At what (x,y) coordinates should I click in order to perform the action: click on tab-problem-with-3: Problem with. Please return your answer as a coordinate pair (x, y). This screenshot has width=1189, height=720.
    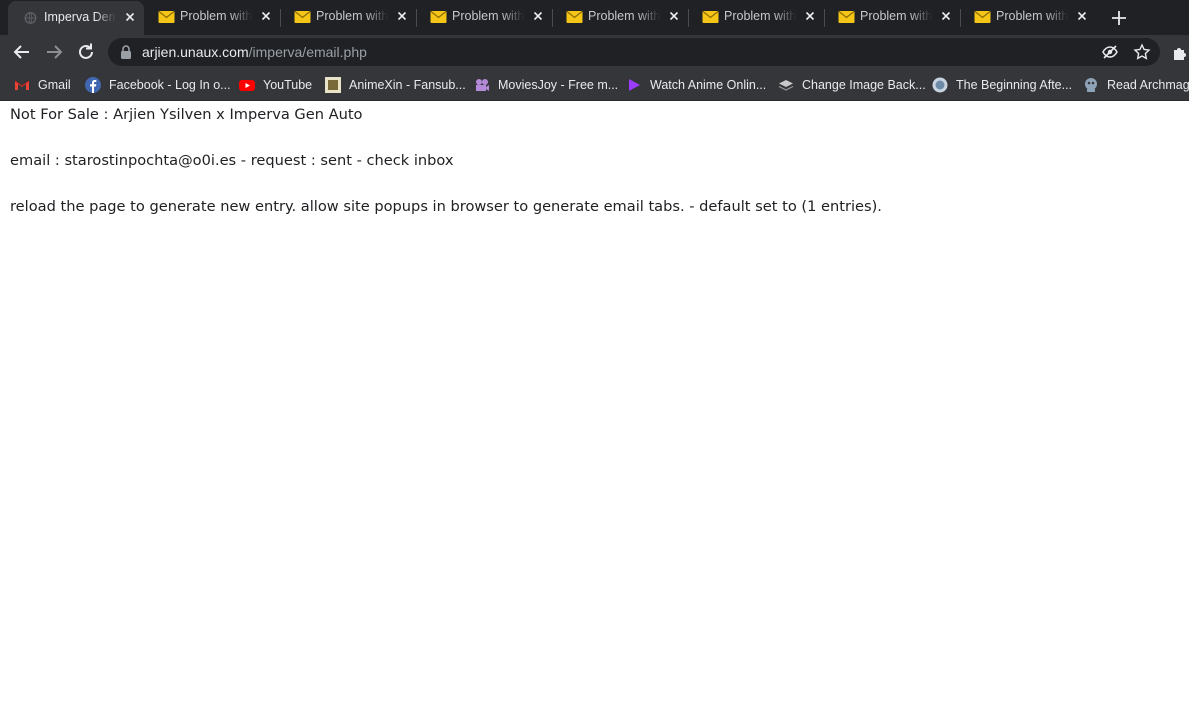
    Looking at the image, I should click on (484, 17).